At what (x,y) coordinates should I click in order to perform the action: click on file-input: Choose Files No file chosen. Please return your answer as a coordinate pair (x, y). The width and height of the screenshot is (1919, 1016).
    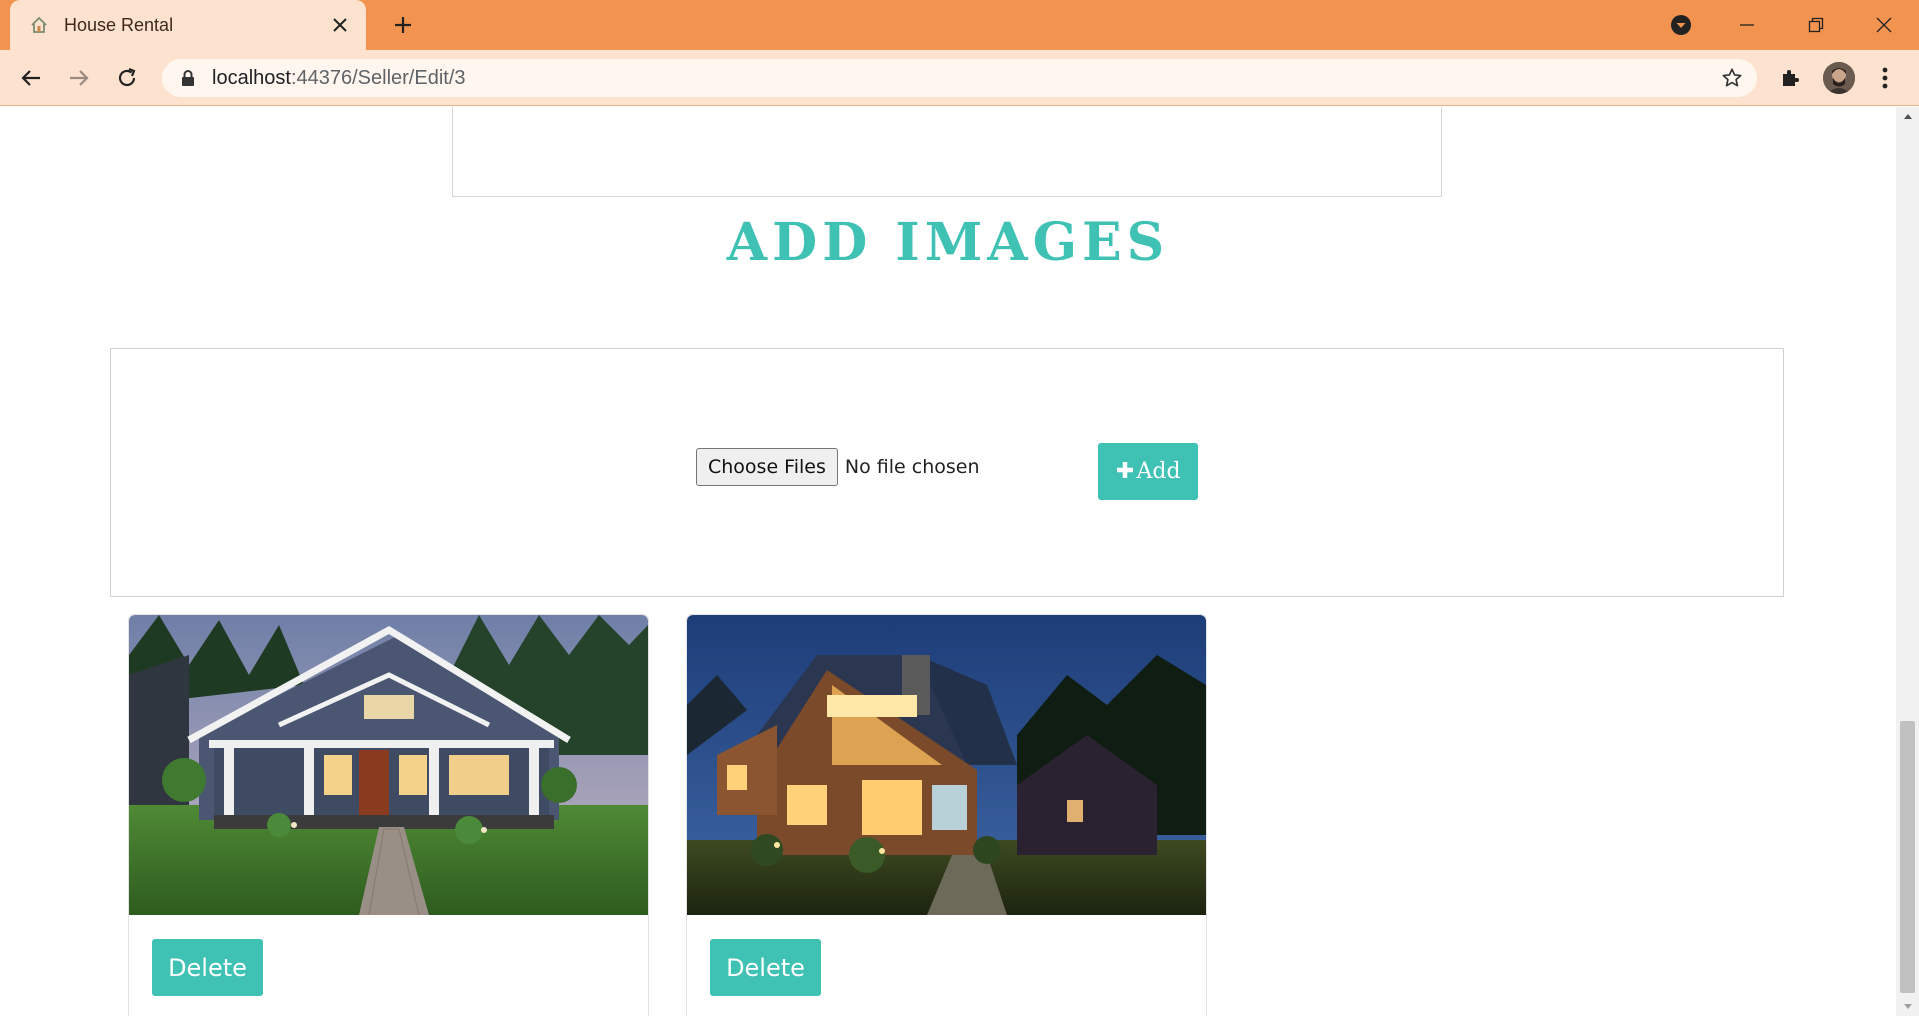
    Looking at the image, I should click on (838, 467).